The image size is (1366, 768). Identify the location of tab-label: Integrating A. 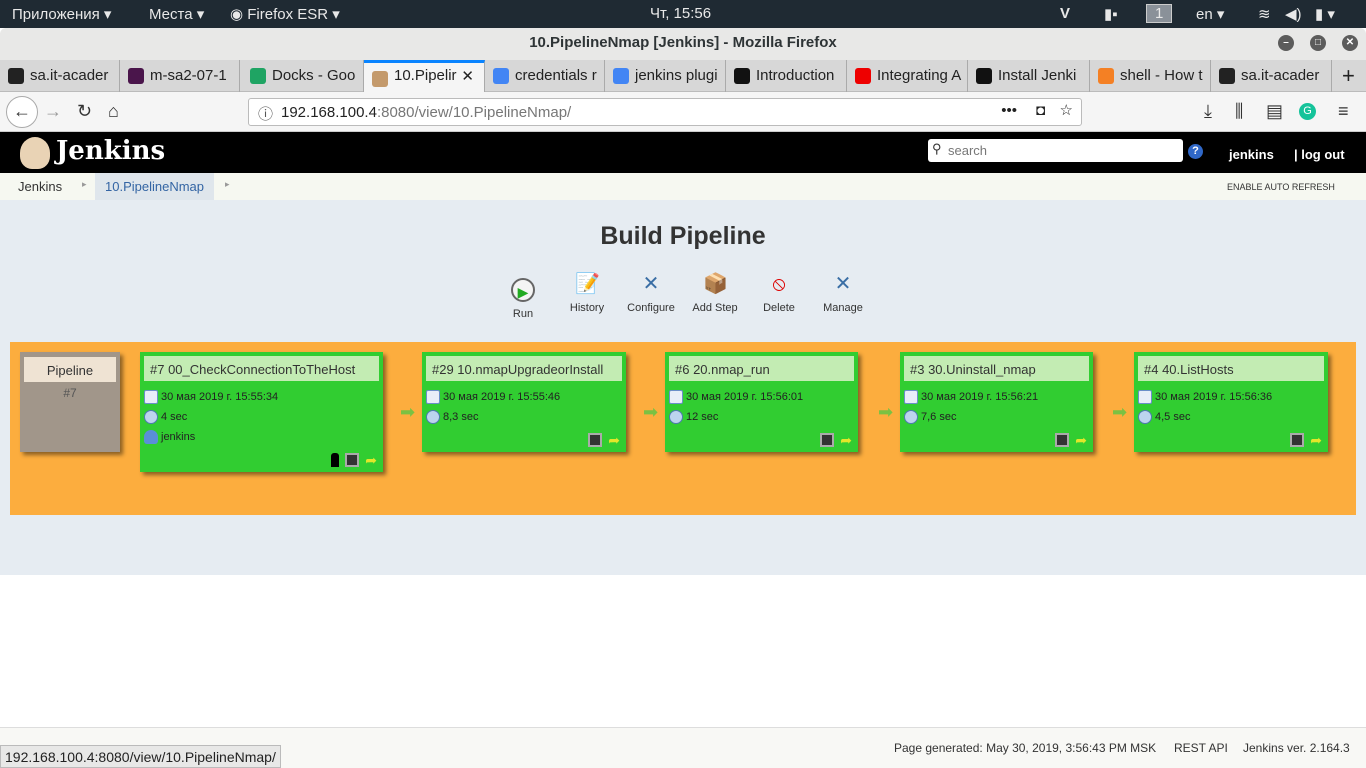
(919, 75).